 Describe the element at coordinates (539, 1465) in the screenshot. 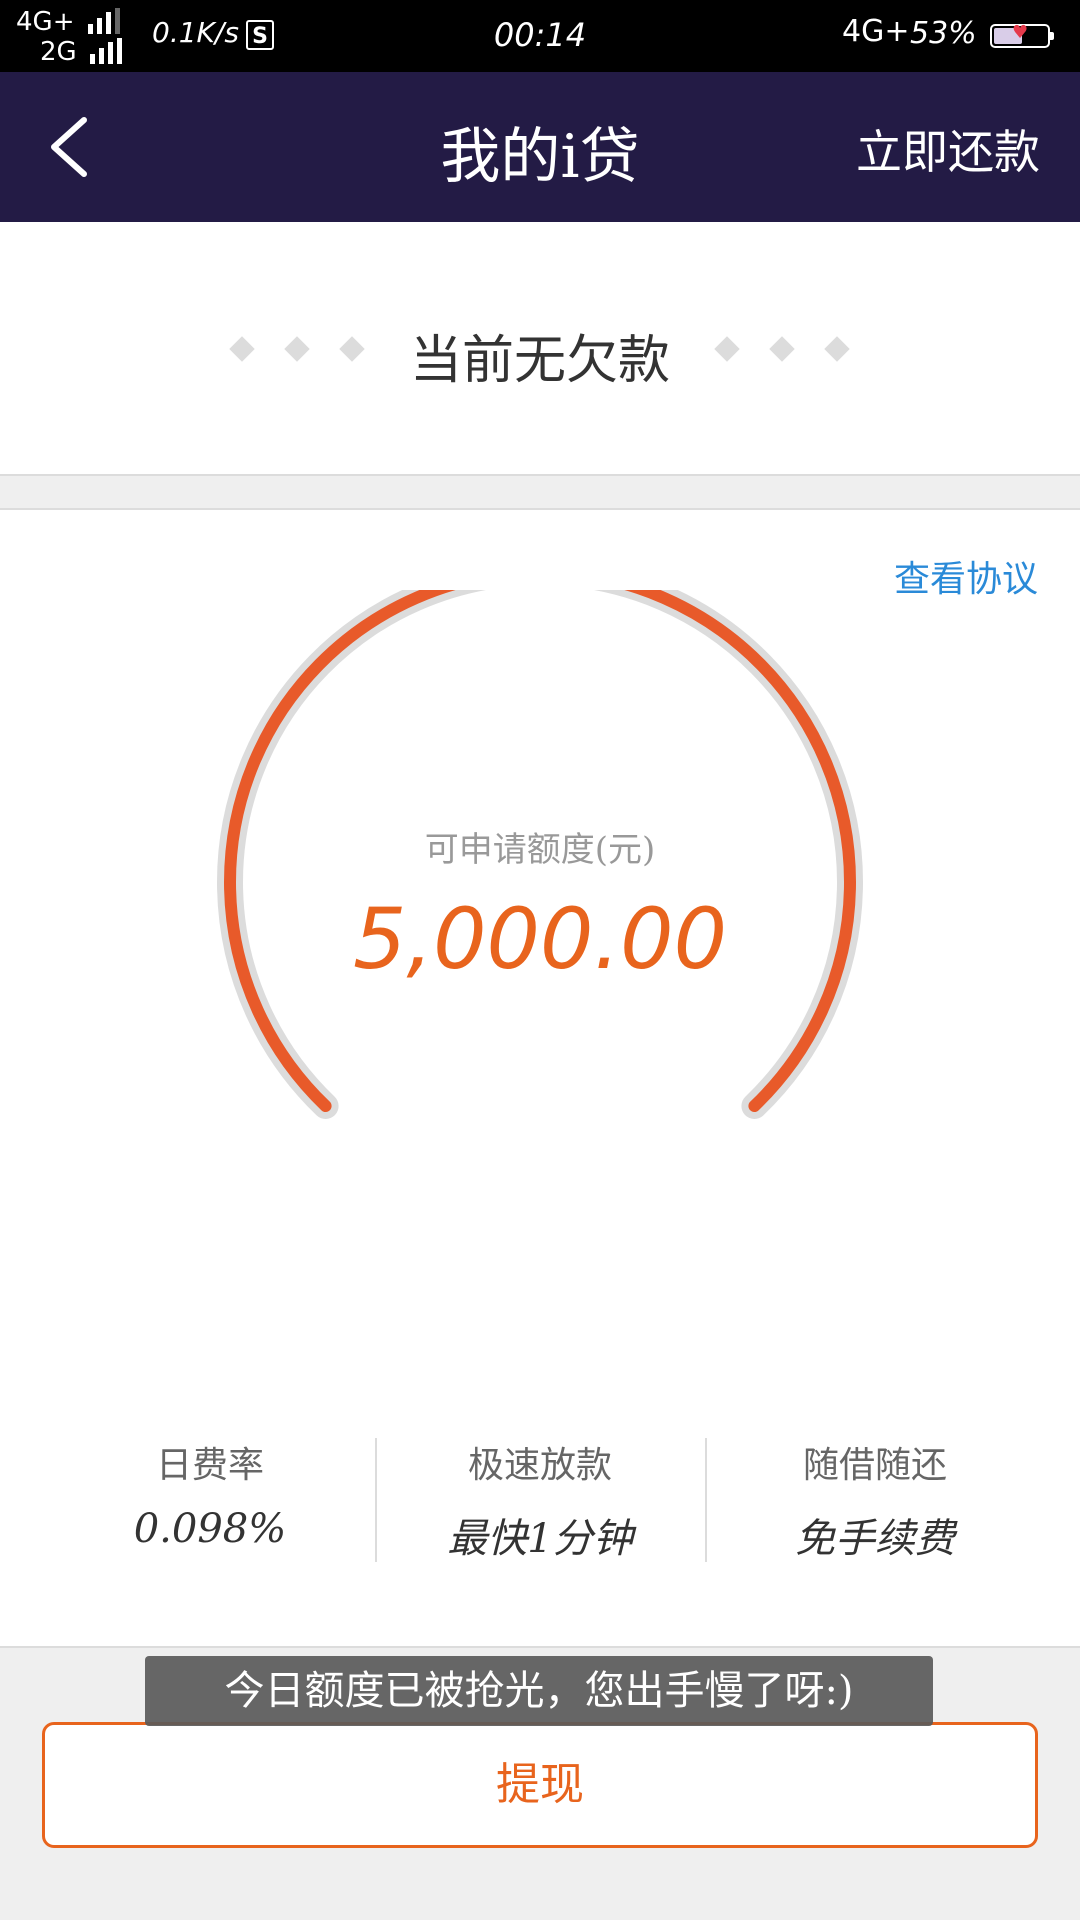

I see `feature-title: 极速放款` at that location.